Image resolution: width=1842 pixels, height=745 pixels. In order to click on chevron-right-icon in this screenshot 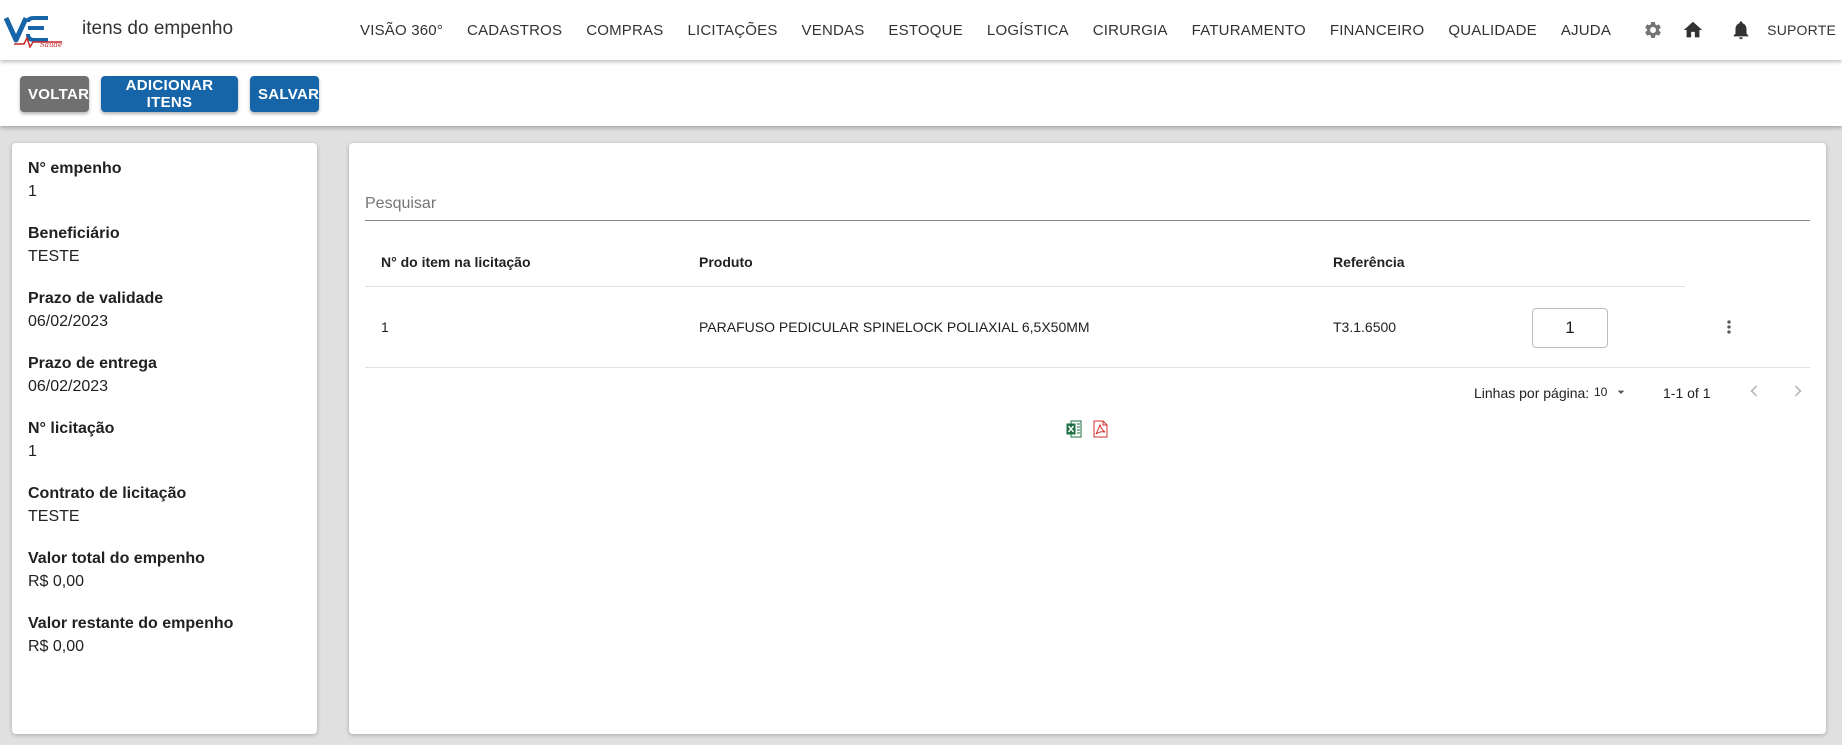, I will do `click(1798, 391)`.